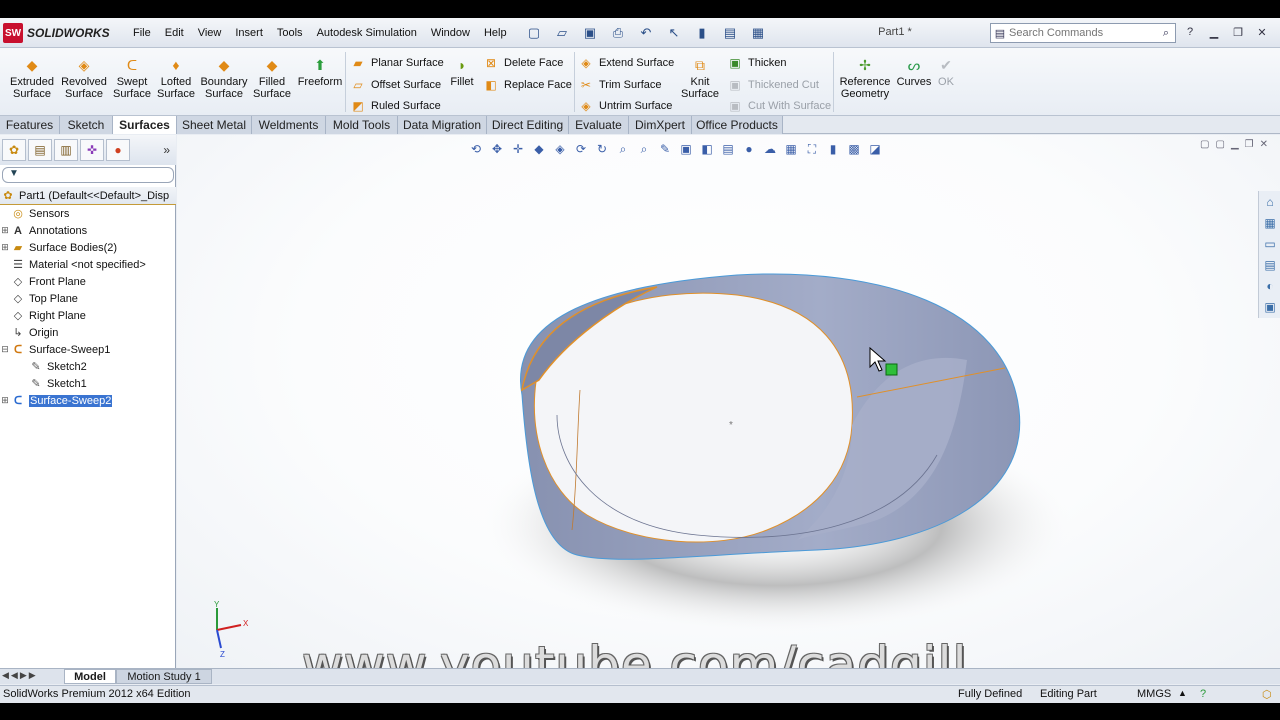  Describe the element at coordinates (625, 106) in the screenshot. I see `untrim-surface-button: ◈ Untrim Surface` at that location.